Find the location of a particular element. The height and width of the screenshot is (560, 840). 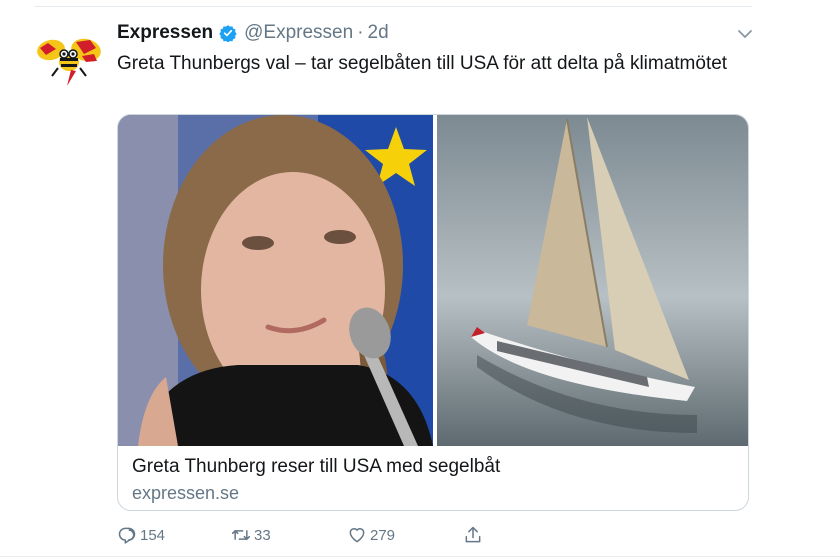

retweet-button: 33 is located at coordinates (251, 535).